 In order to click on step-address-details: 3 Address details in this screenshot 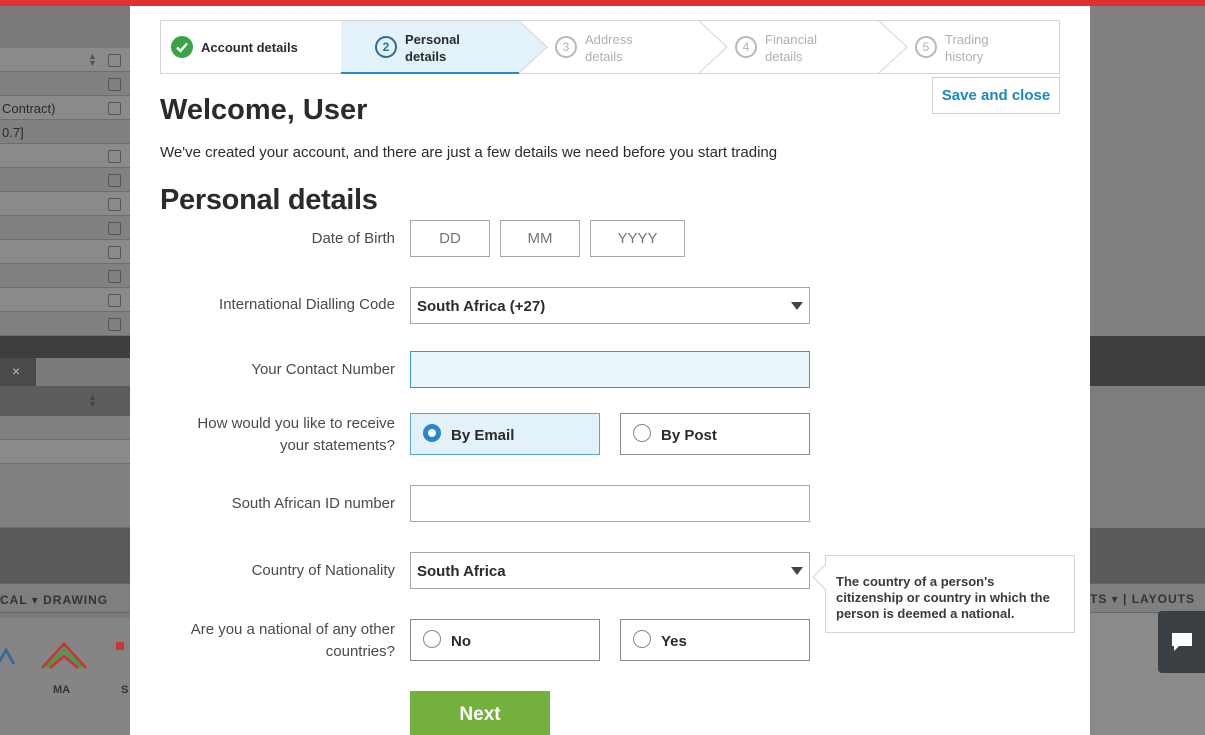, I will do `click(624, 47)`.